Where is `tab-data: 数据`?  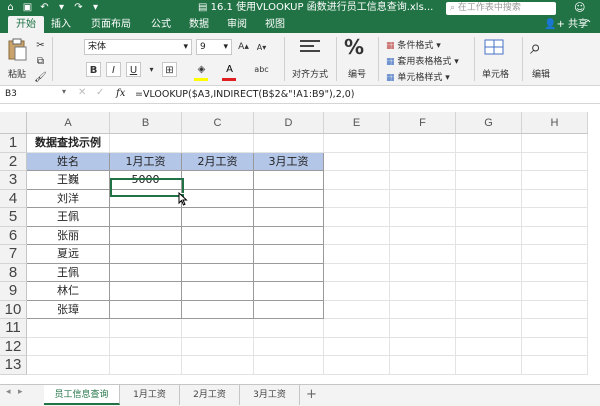
tab-data: 数据 is located at coordinates (199, 24).